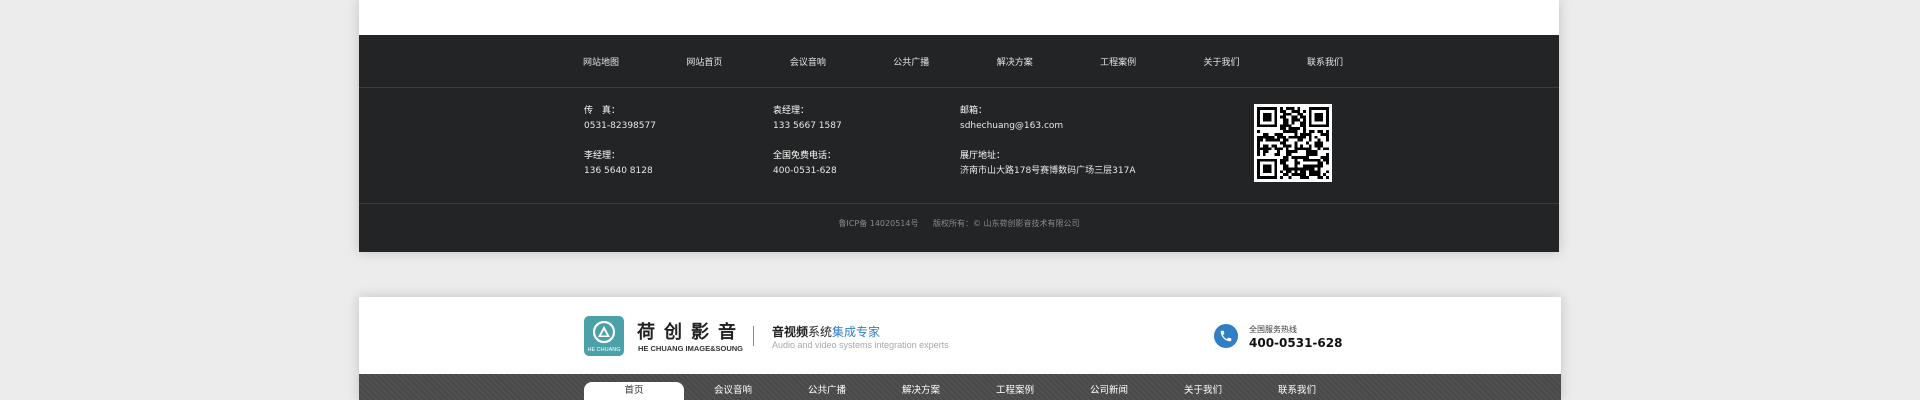 The image size is (1920, 400). What do you see at coordinates (691, 348) in the screenshot?
I see `brand-name-en: HE CHUANG IMAGE&SOUNG` at bounding box center [691, 348].